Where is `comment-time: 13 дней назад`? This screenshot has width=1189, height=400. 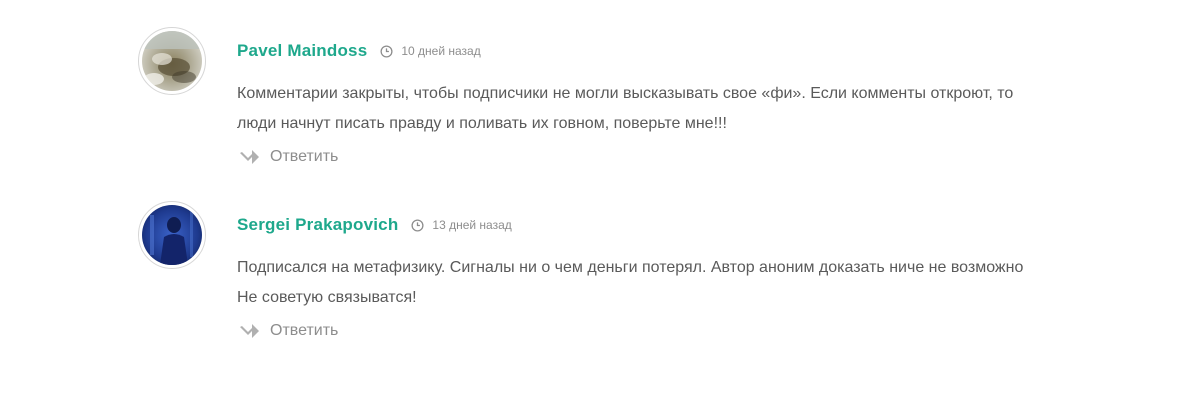 comment-time: 13 дней назад is located at coordinates (461, 225).